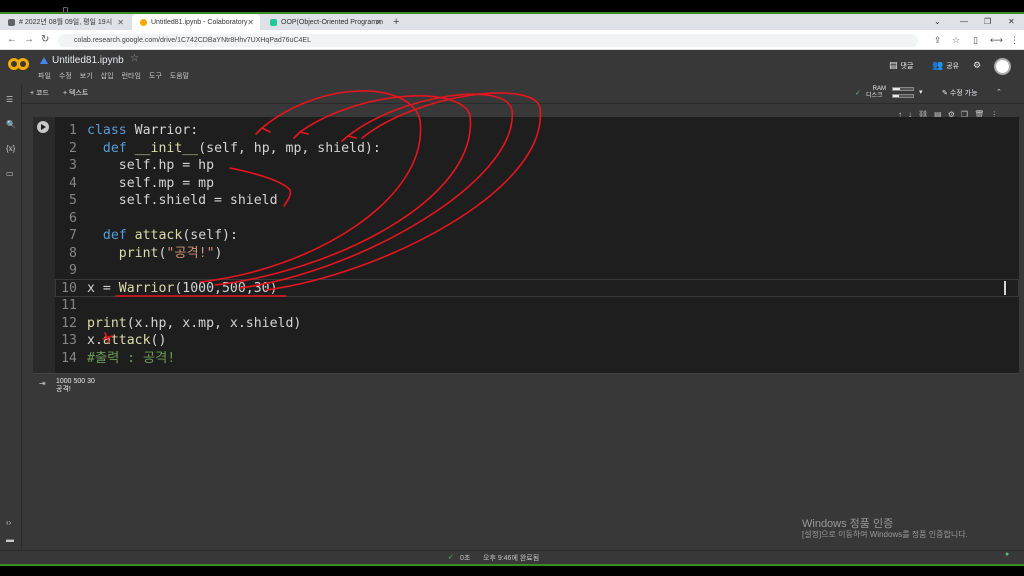 The image size is (1024, 576). Describe the element at coordinates (945, 65) in the screenshot. I see `share-button: 👥 공유` at that location.